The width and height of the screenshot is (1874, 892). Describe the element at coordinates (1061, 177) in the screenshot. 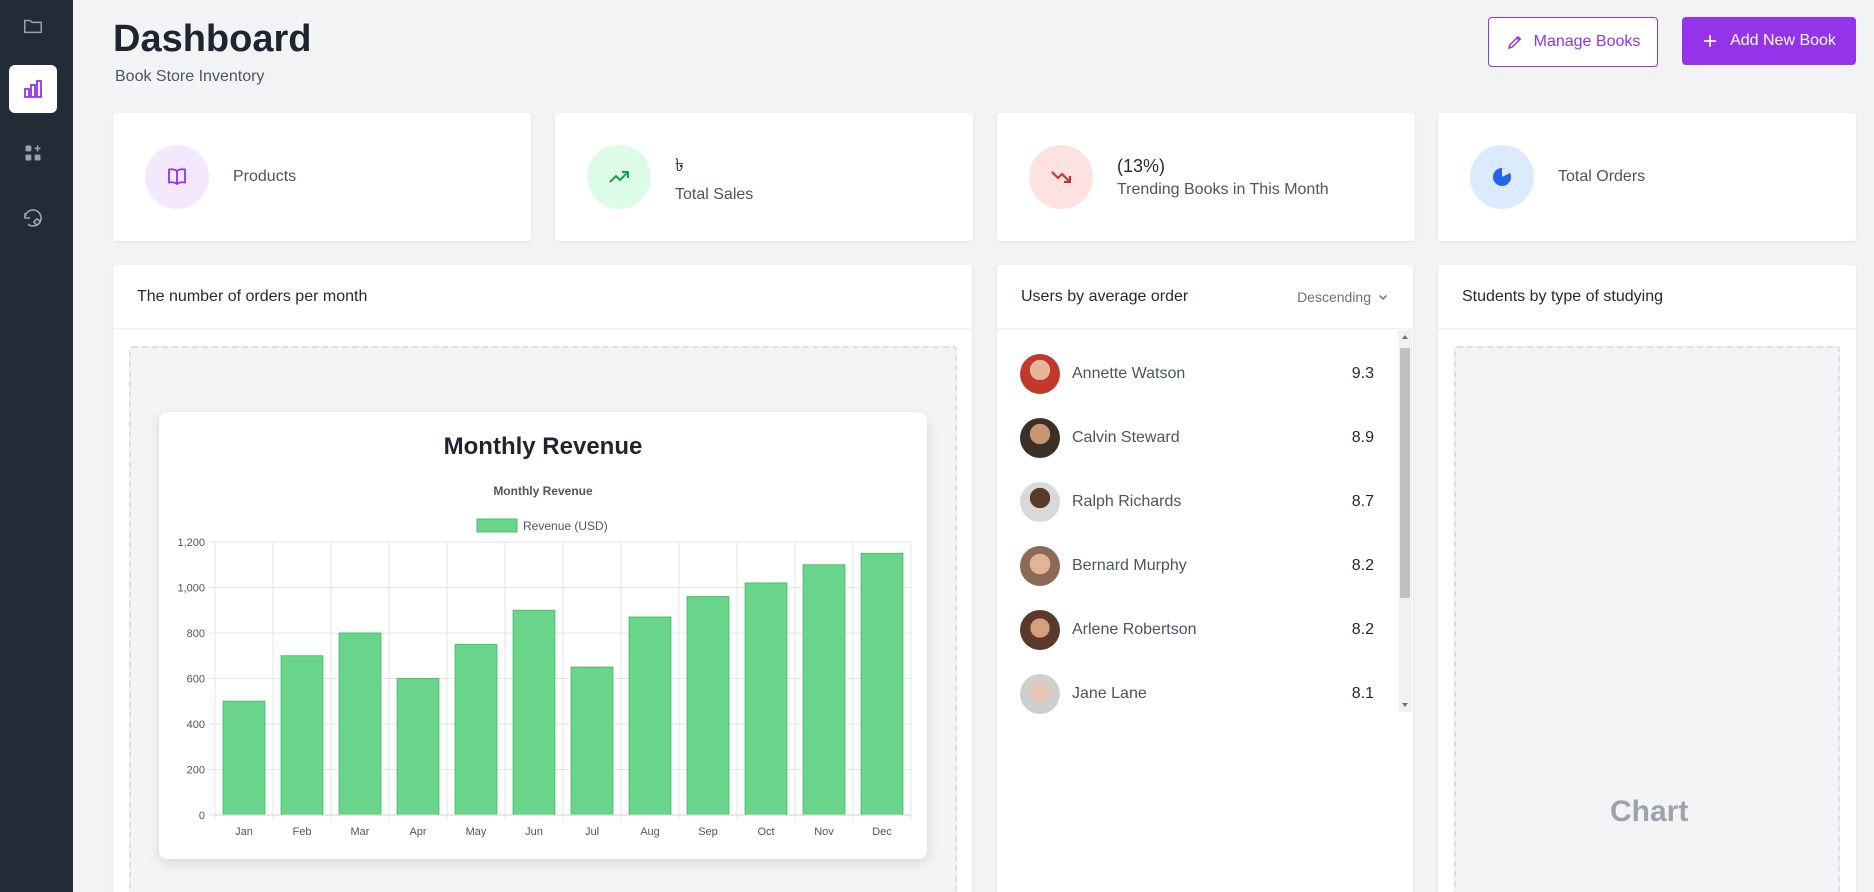

I see `trending-down-icon` at that location.